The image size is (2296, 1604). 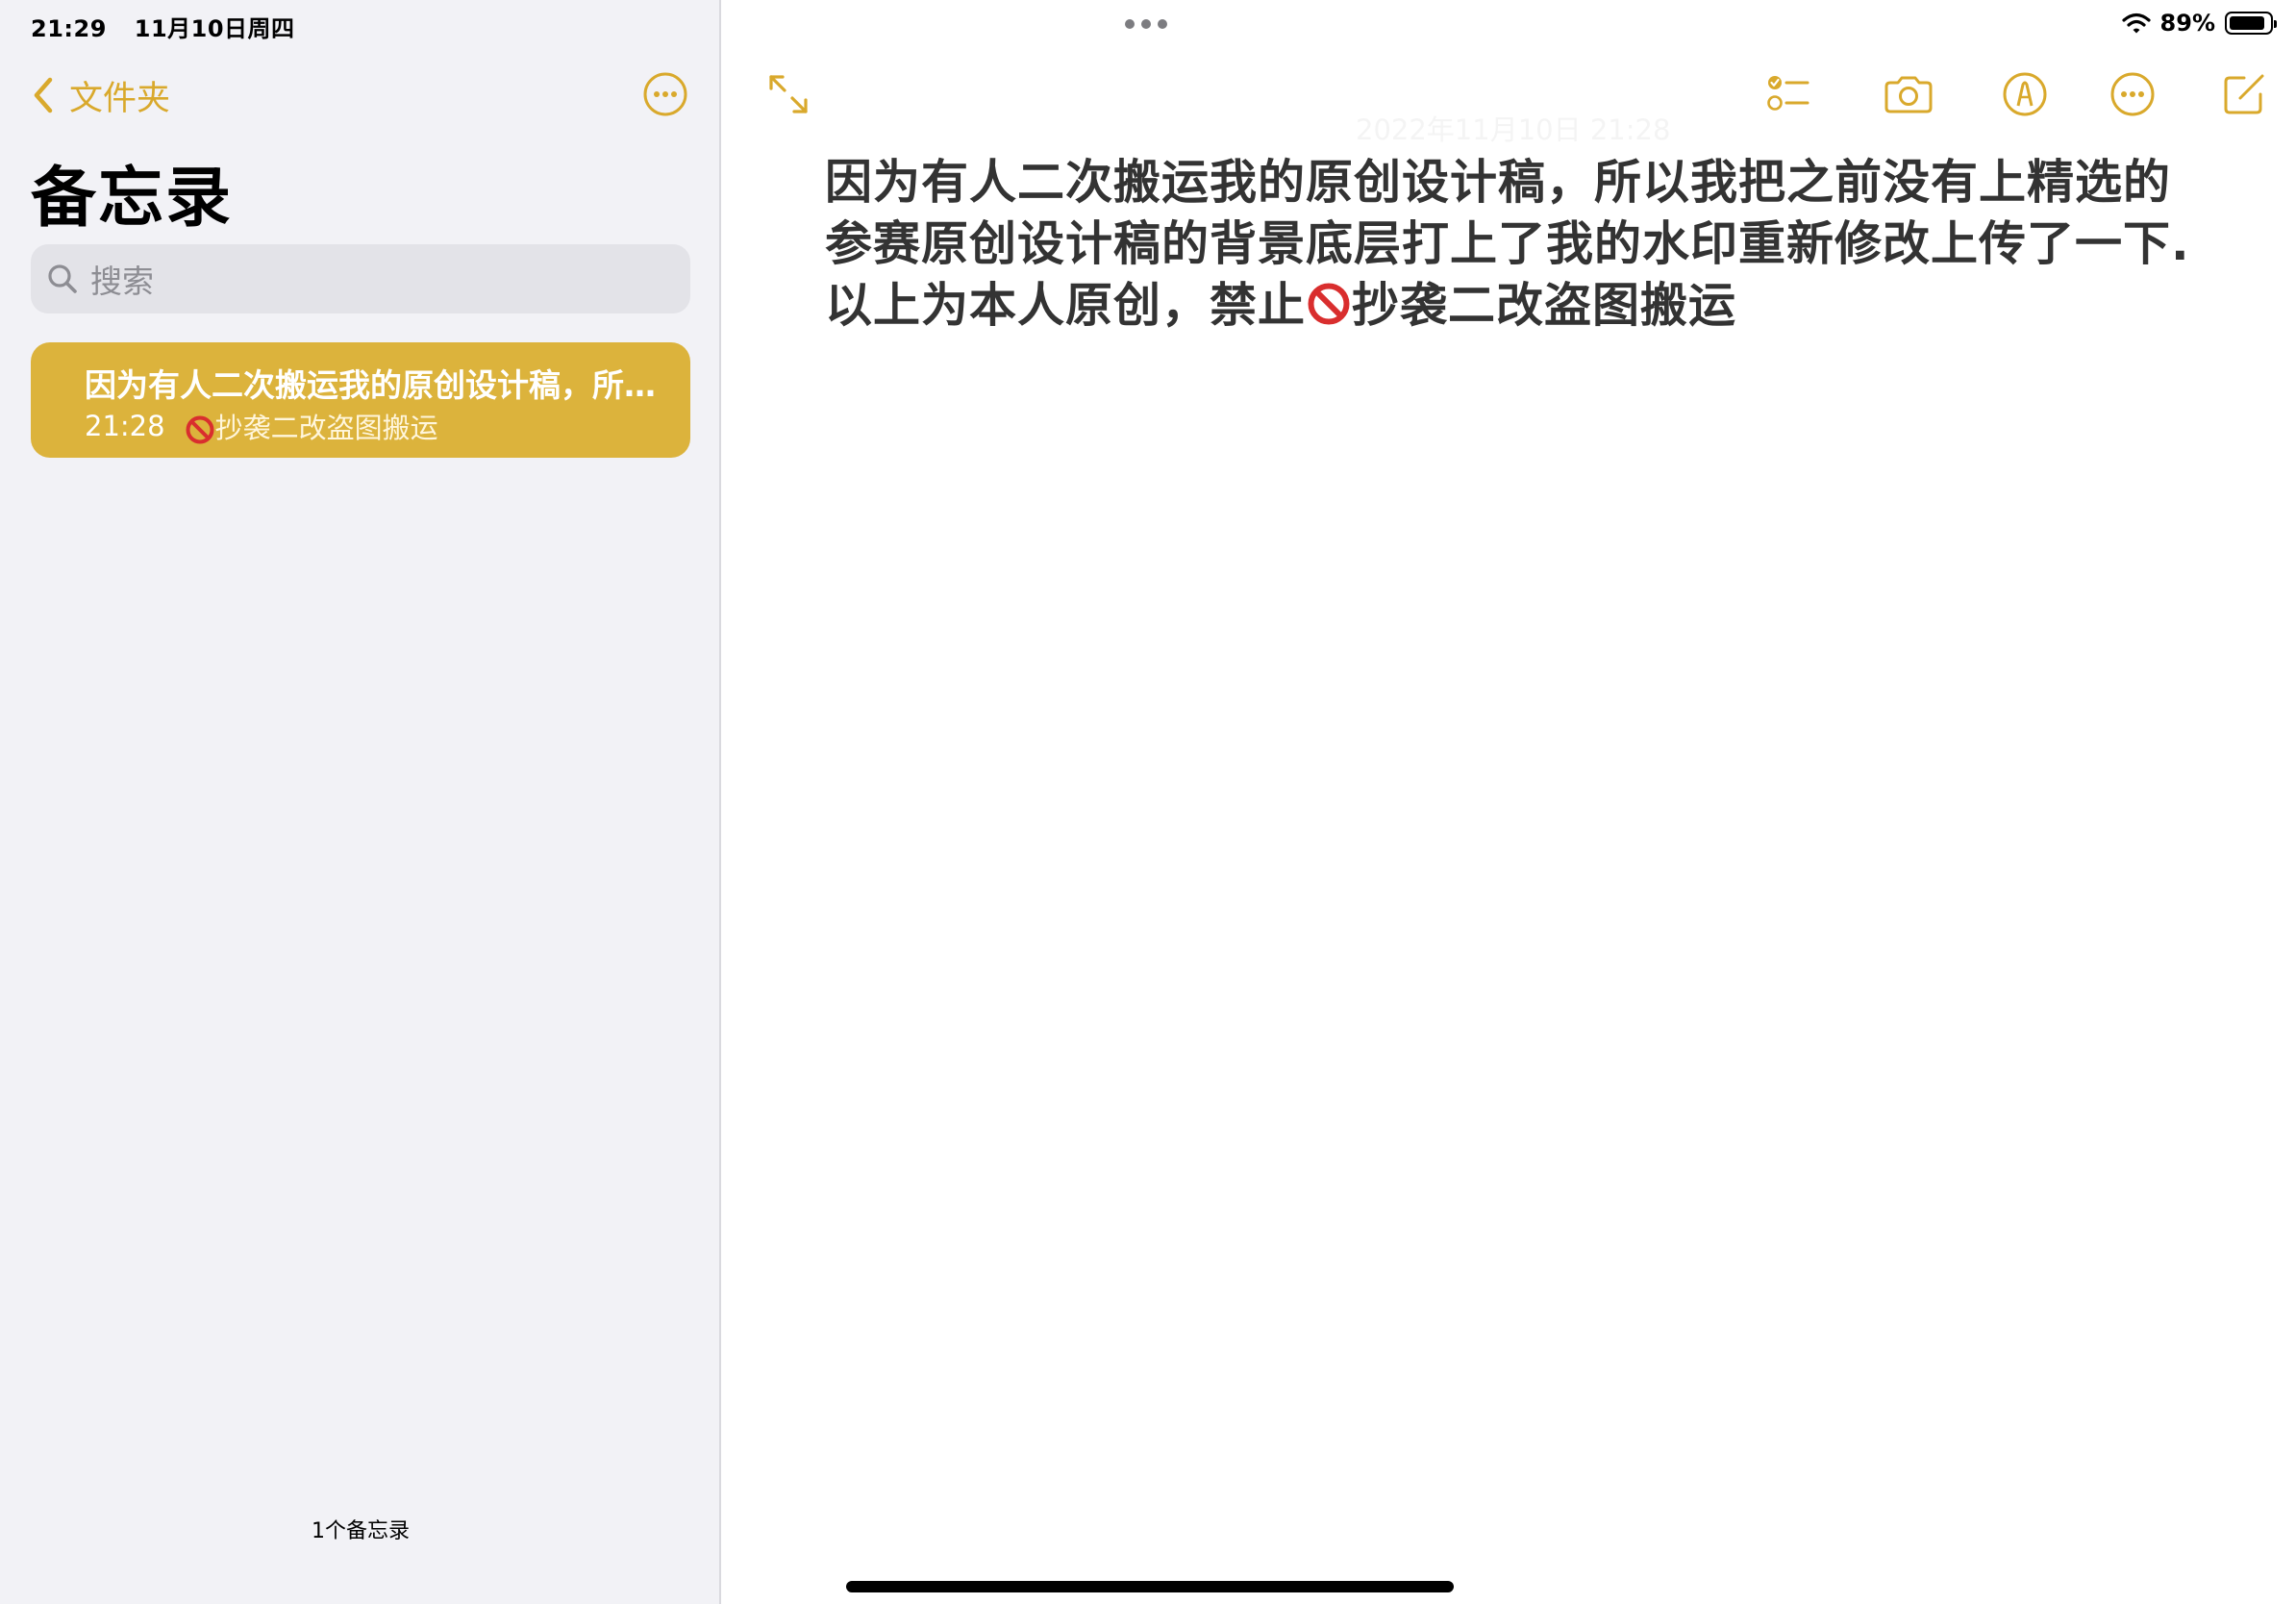 What do you see at coordinates (1544, 305) in the screenshot?
I see `note-body-part2: 抄袭二改盗图搬运` at bounding box center [1544, 305].